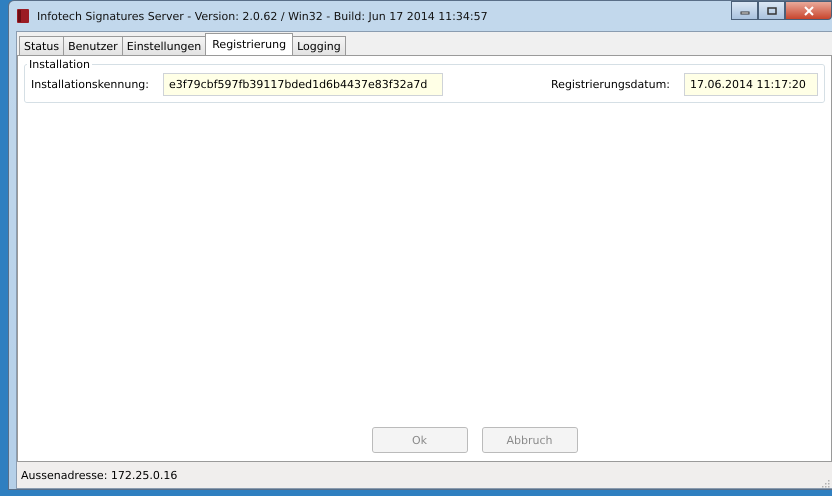 This screenshot has height=496, width=832. I want to click on maximize-button, so click(771, 10).